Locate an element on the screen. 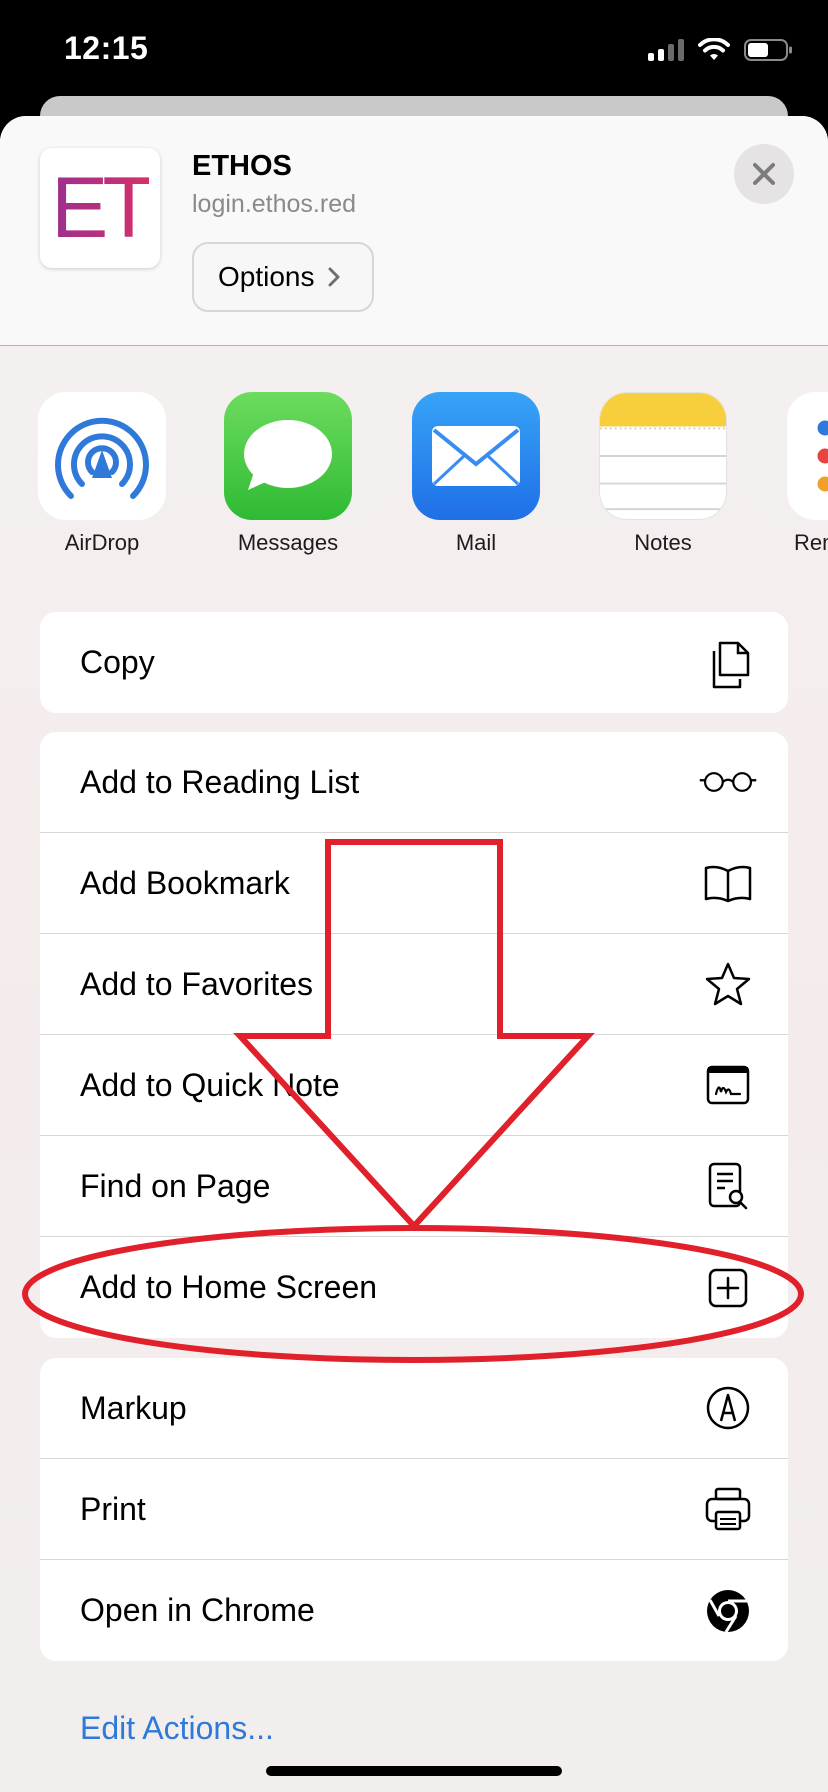 This screenshot has height=1792, width=828. copy-icon is located at coordinates (728, 663).